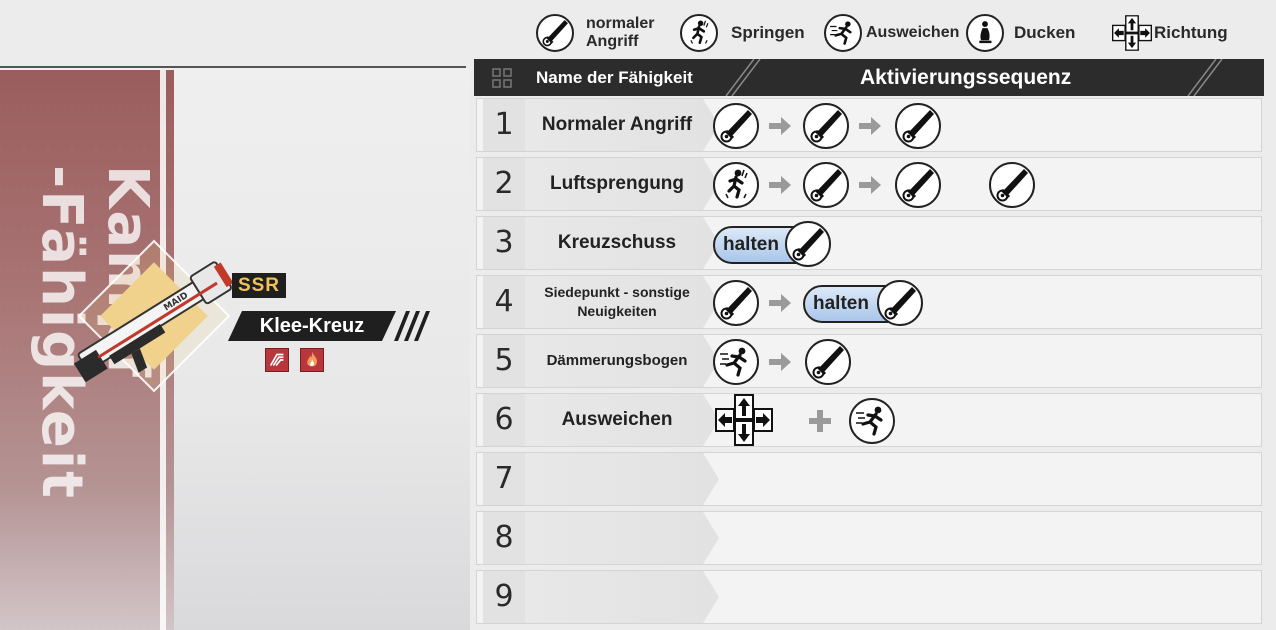  I want to click on header-slash-right, so click(1205, 77).